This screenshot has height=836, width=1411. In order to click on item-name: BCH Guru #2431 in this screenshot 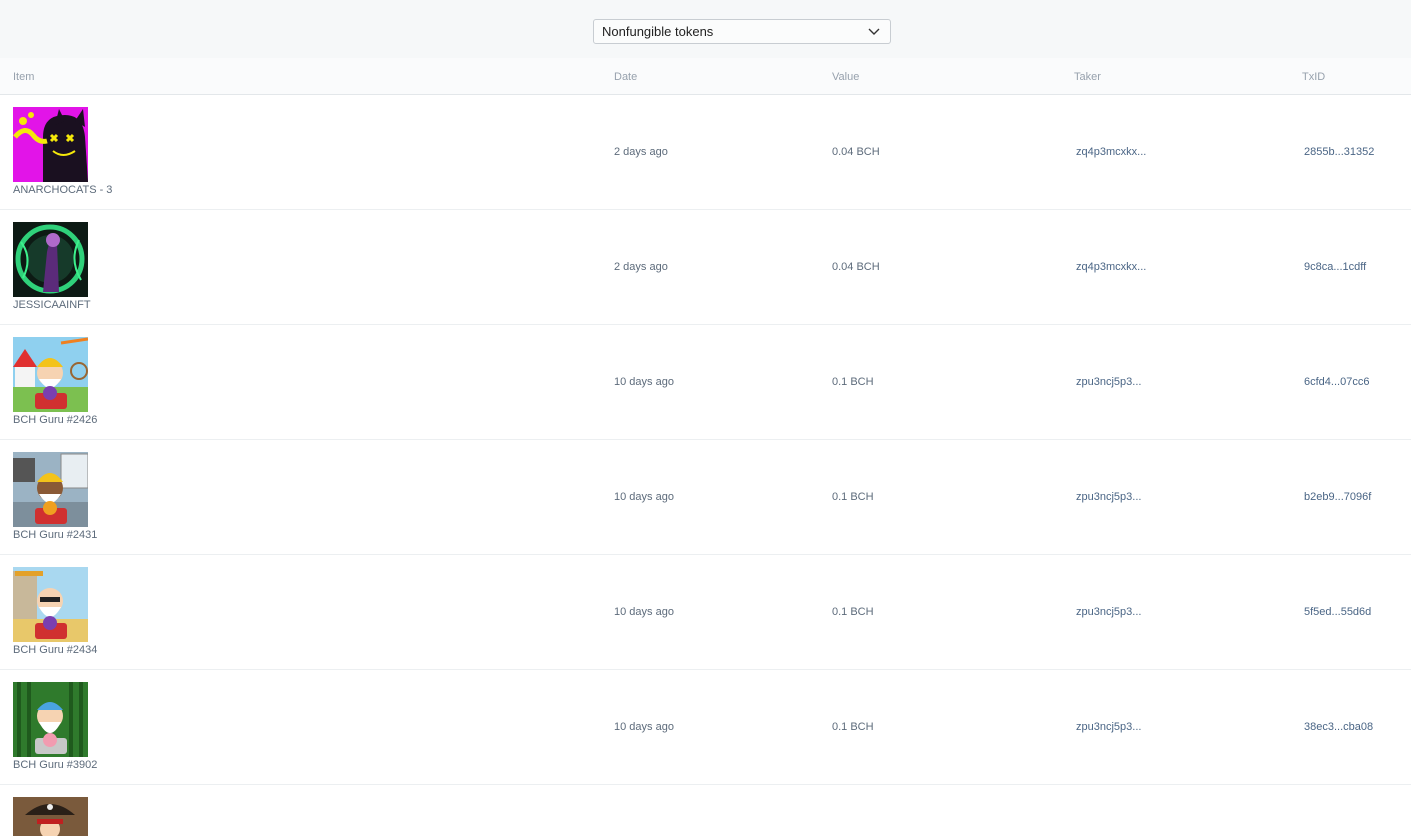, I will do `click(55, 535)`.